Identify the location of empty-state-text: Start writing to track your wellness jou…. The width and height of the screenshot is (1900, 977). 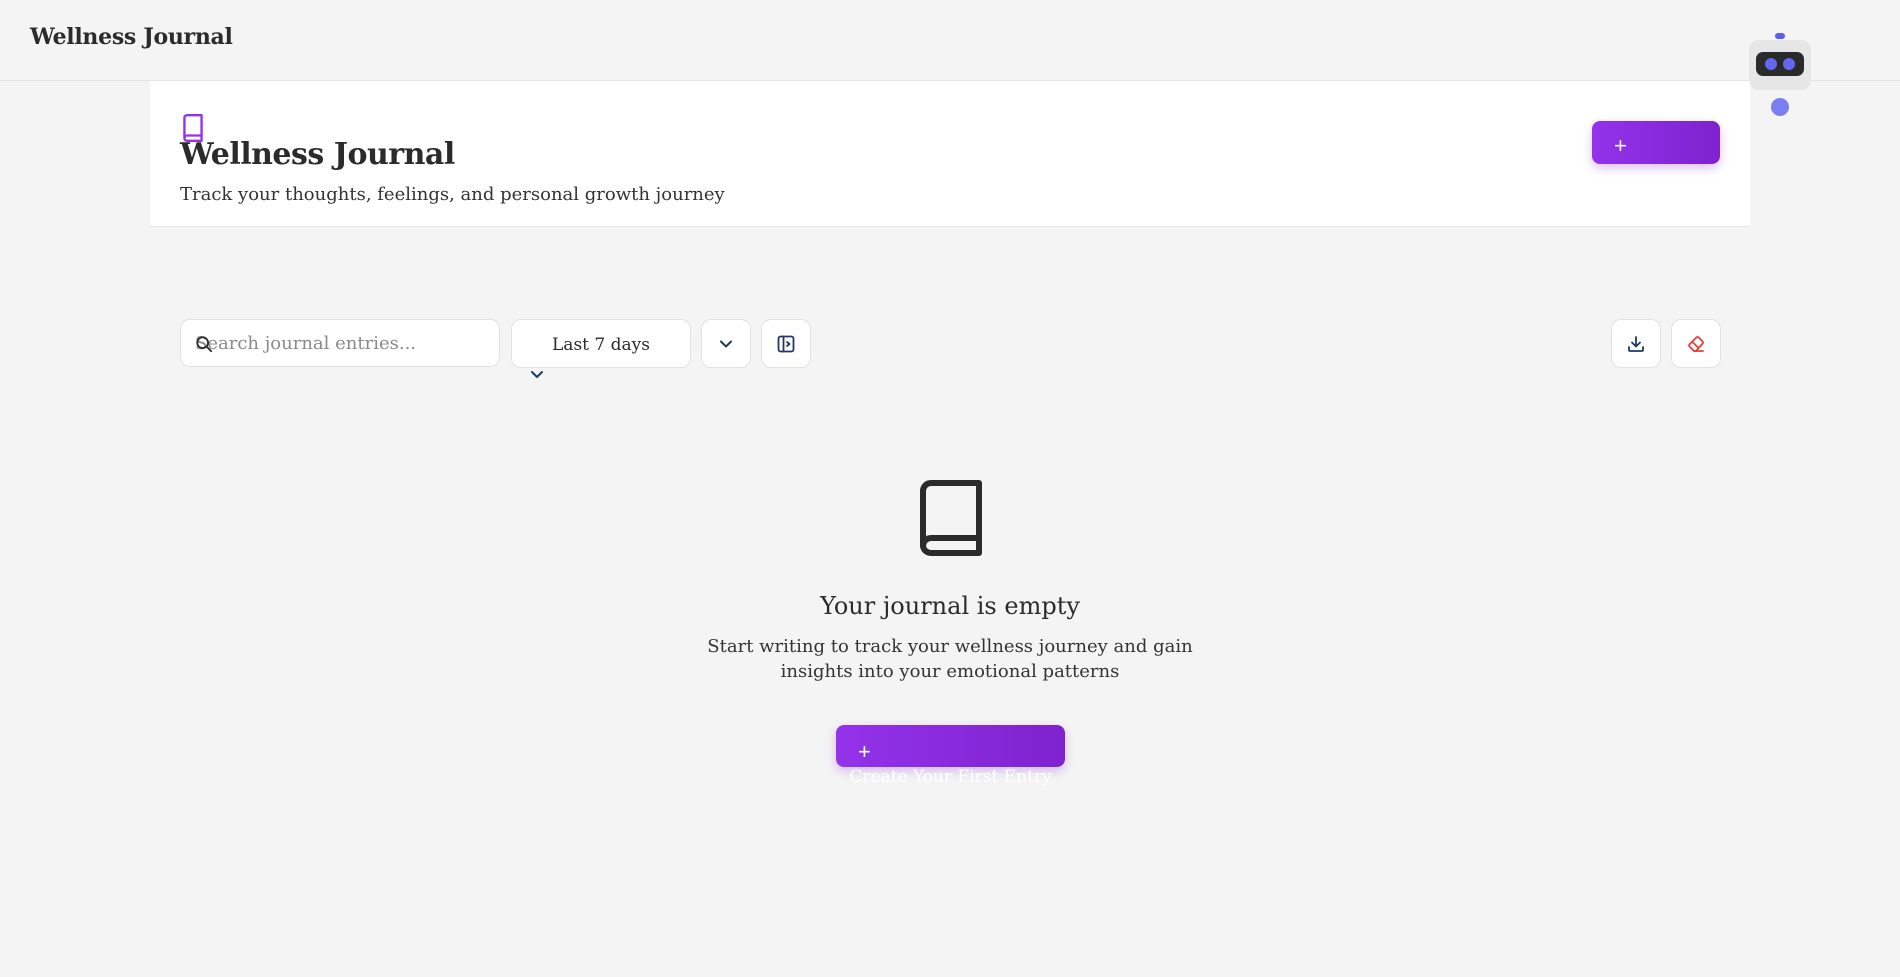
(950, 659).